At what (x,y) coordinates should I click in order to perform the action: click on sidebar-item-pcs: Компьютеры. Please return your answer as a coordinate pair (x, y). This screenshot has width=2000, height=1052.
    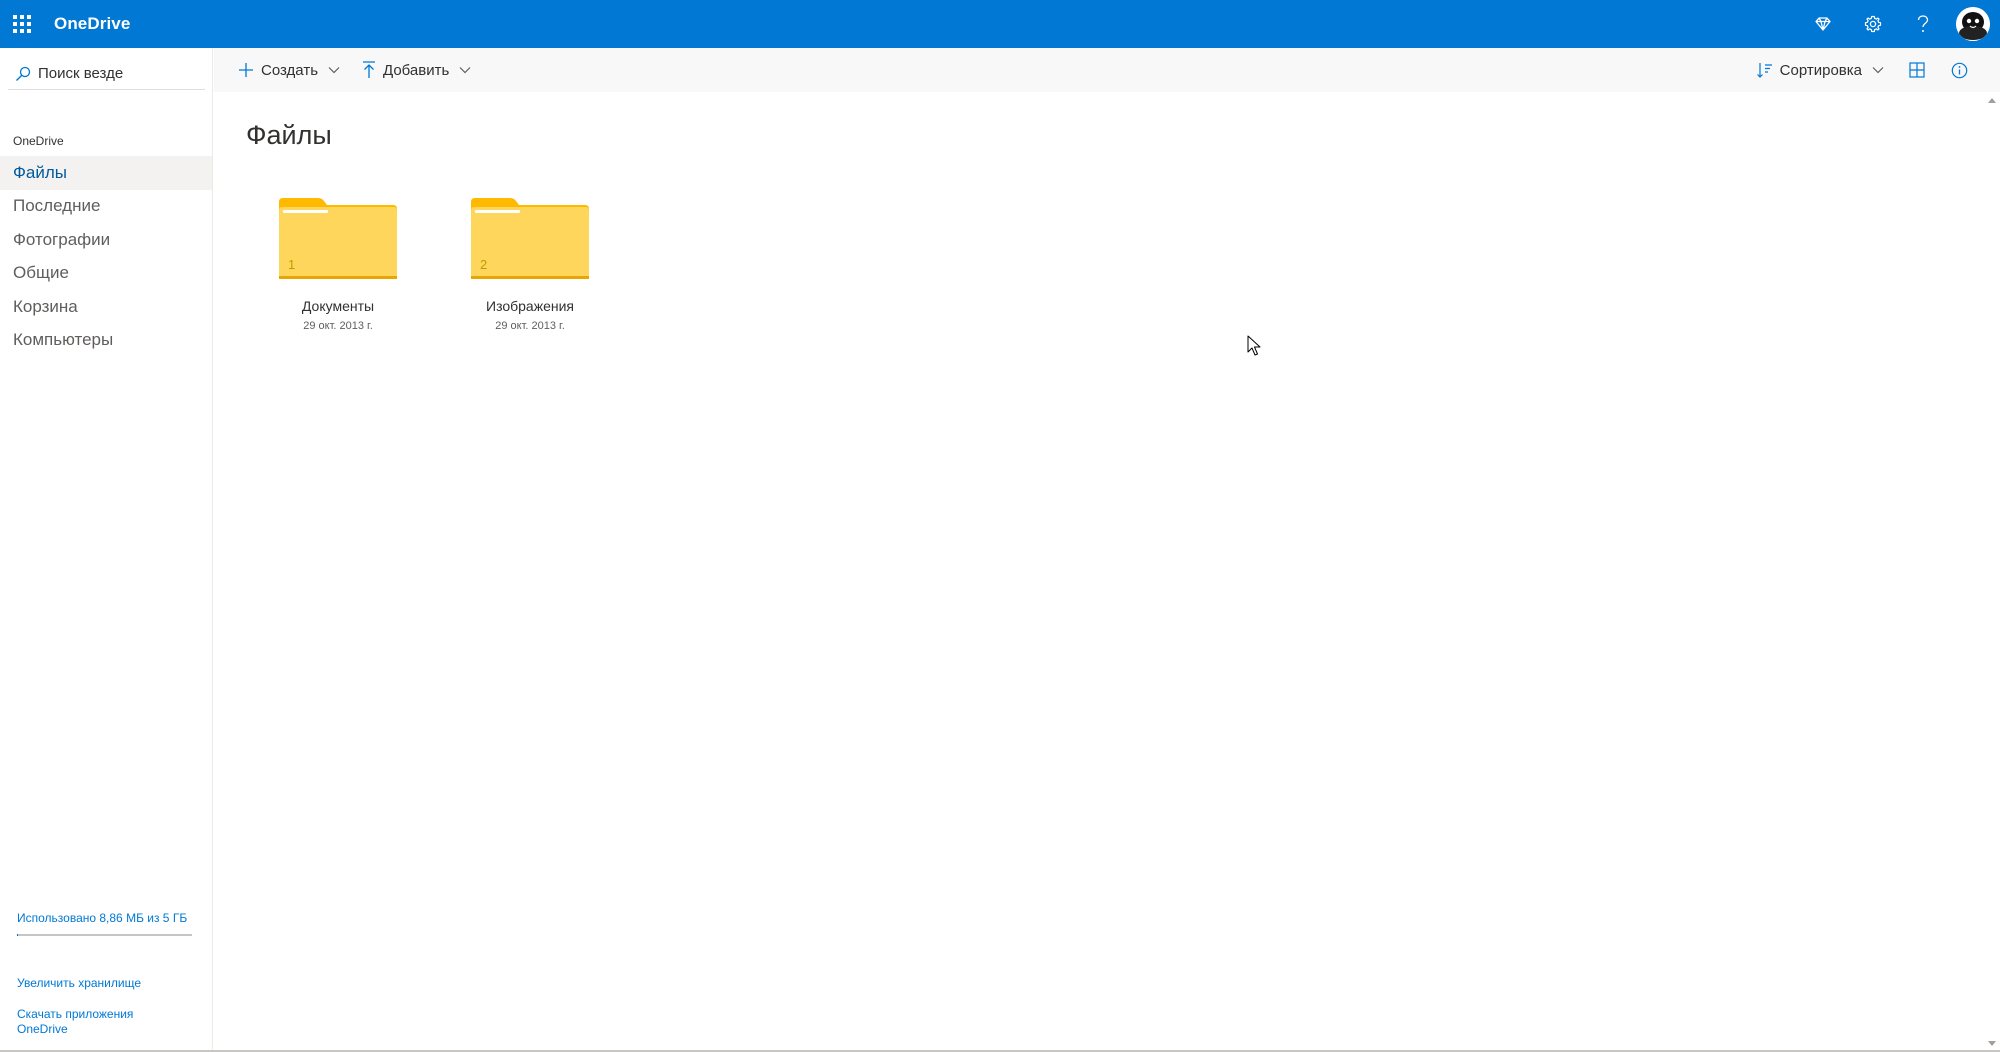
    Looking at the image, I should click on (106, 341).